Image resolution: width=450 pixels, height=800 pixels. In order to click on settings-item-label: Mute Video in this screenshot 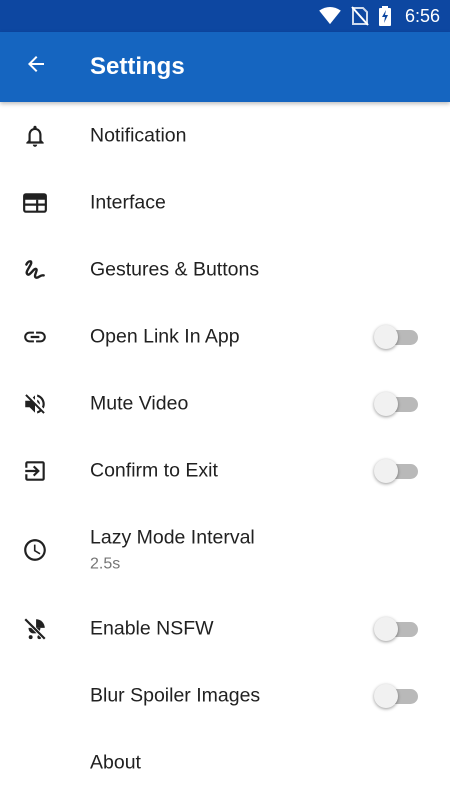, I will do `click(139, 403)`.